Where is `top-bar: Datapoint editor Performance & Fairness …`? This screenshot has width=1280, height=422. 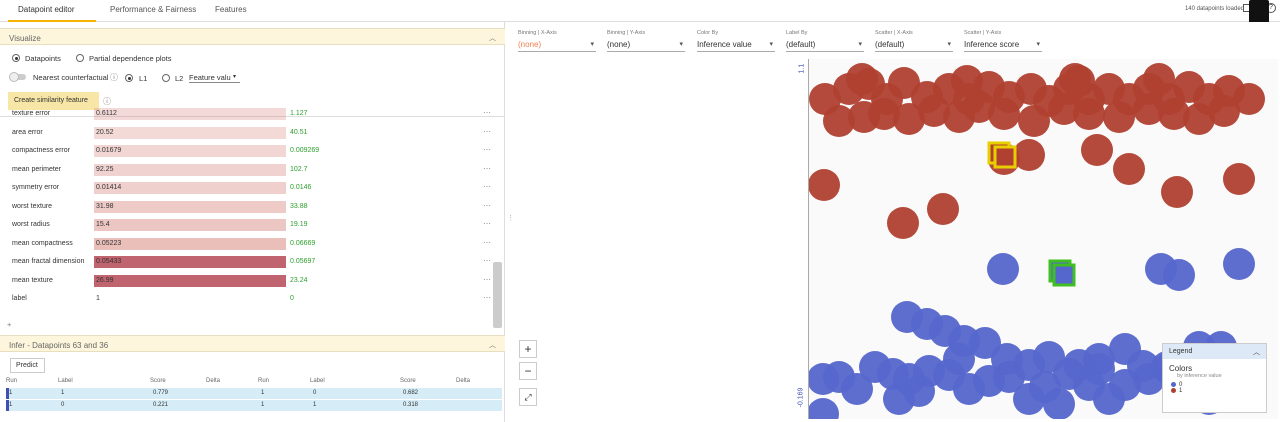
top-bar: Datapoint editor Performance & Fairness … is located at coordinates (640, 11).